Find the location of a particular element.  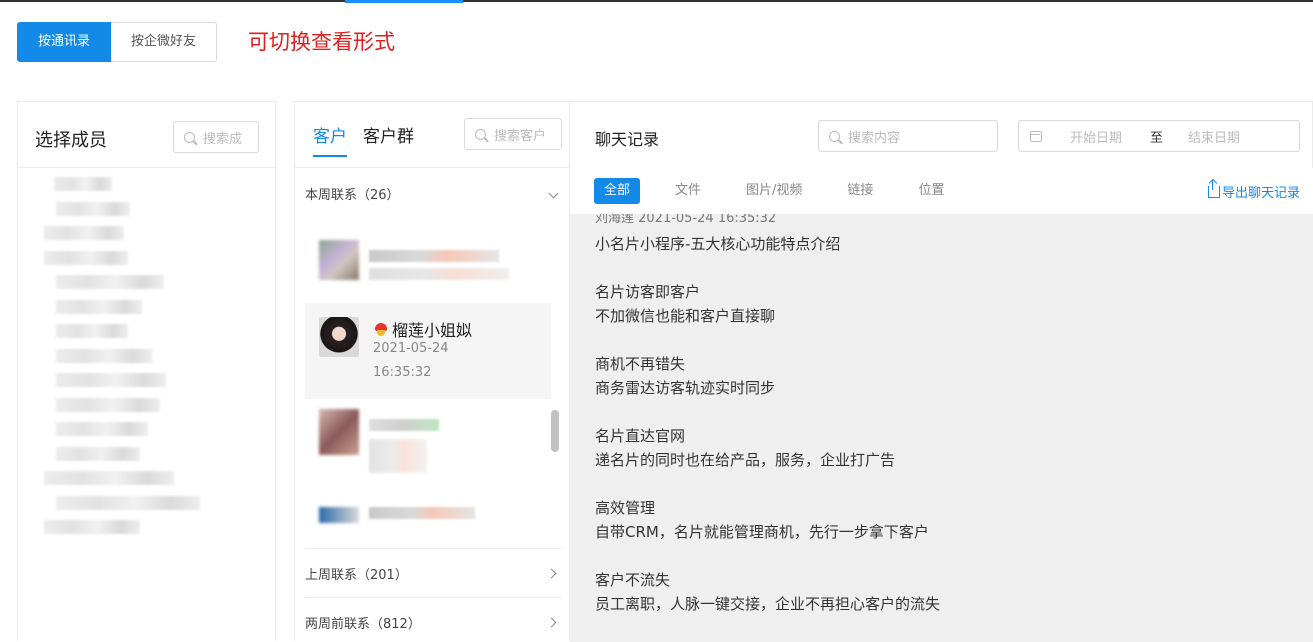

export-chat-label: 导出聊天记录 is located at coordinates (1260, 193).